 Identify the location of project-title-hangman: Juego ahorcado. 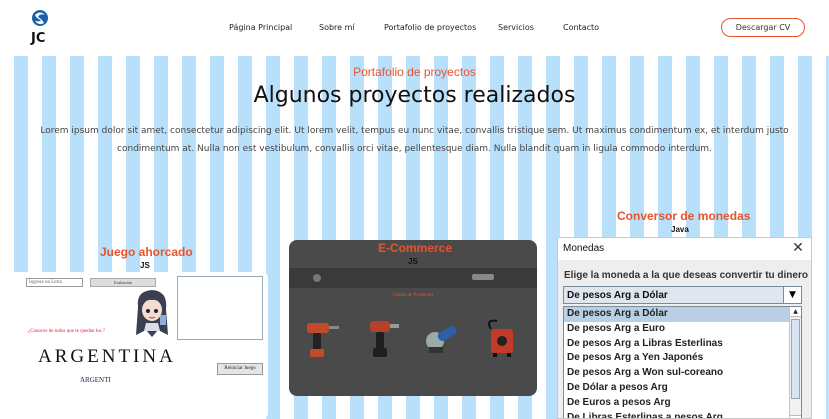
(146, 252).